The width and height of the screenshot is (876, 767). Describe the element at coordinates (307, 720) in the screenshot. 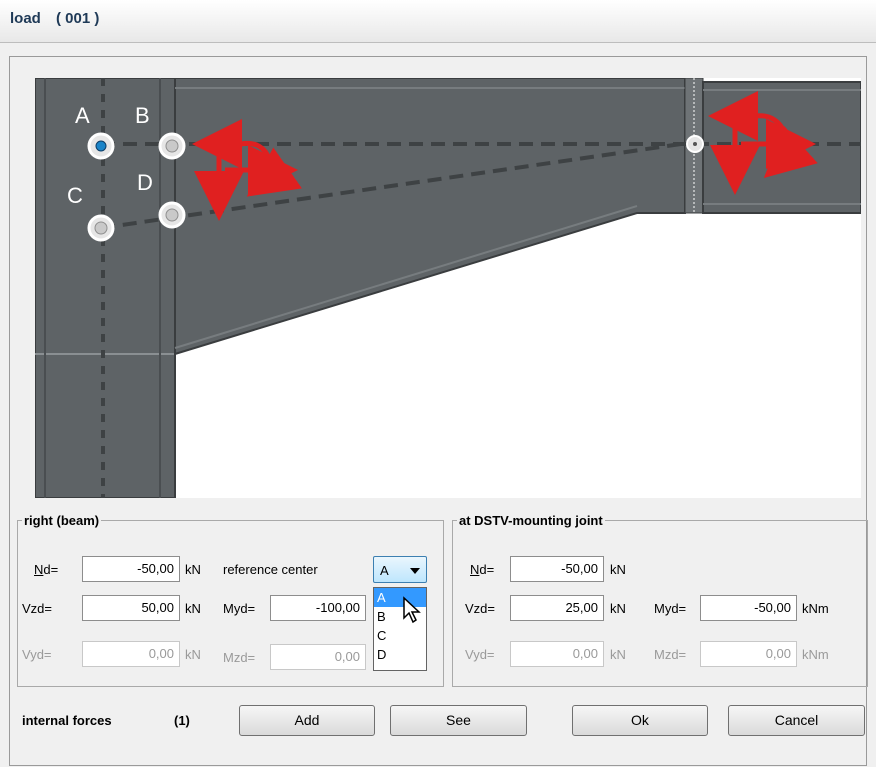

I see `add-button: Add` at that location.